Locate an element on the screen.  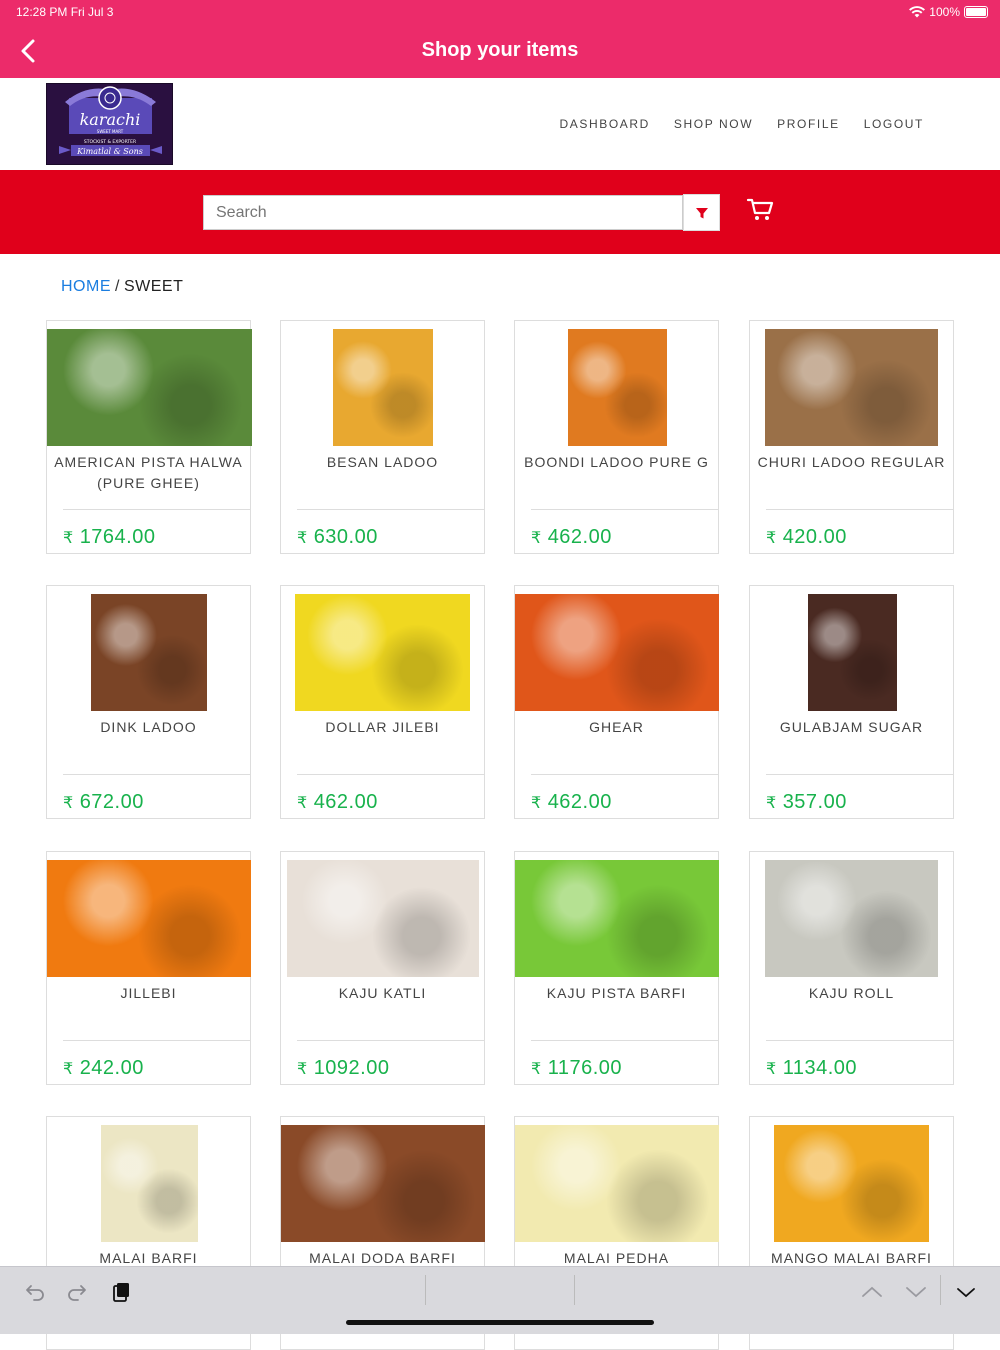
product-price: ₹1764.00 is located at coordinates (109, 537).